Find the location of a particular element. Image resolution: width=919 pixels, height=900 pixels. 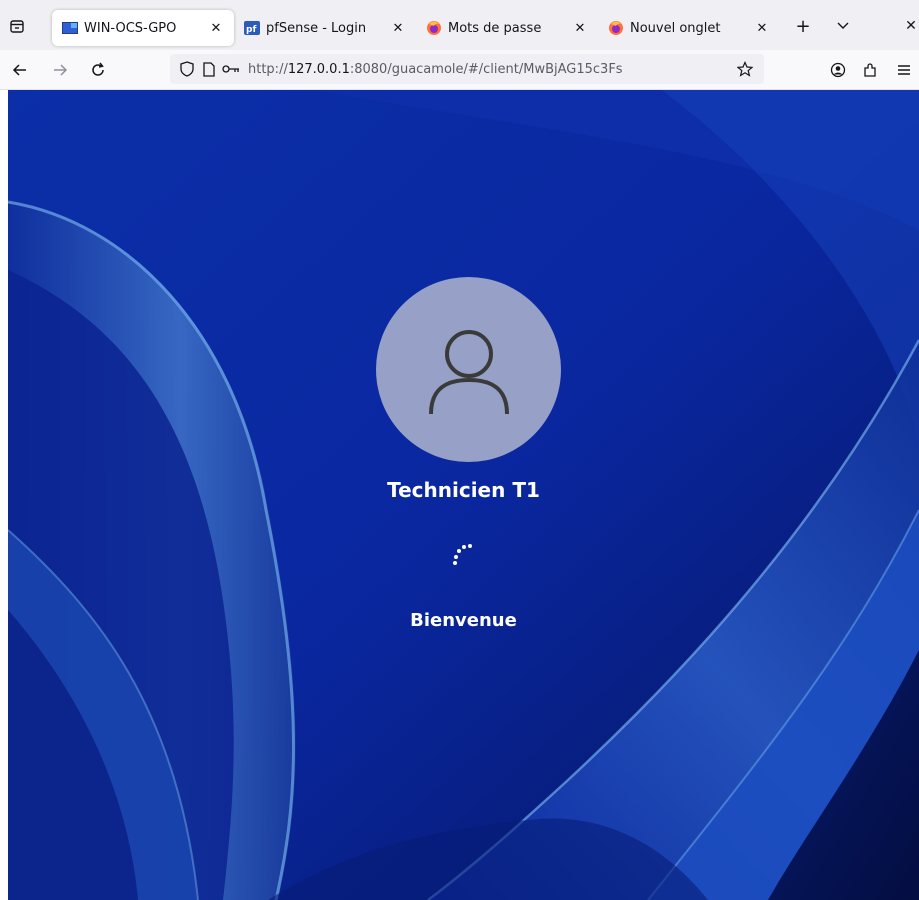

tab-mots-de-passe: Mots de passe ✕ is located at coordinates (507, 28).